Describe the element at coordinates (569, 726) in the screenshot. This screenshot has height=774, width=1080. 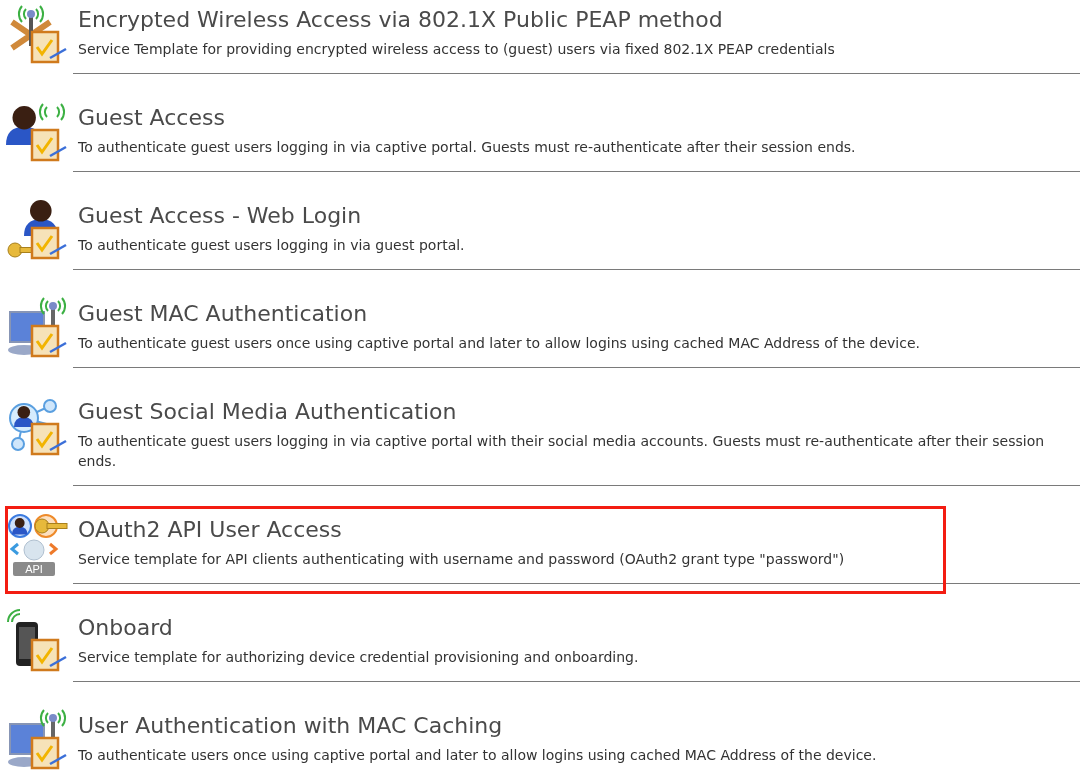
I see `template-title: User Authentication with MAC Caching` at that location.